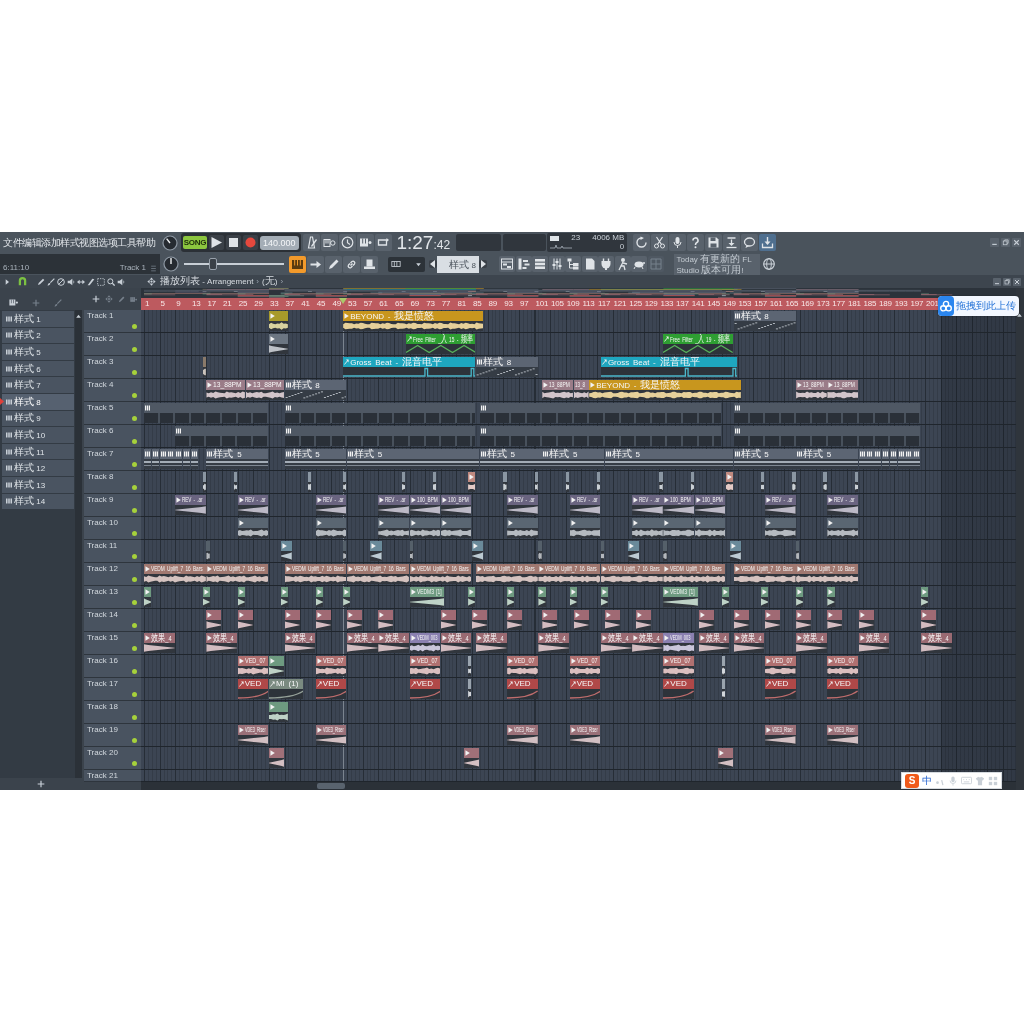 The height and width of the screenshot is (1024, 1024). Describe the element at coordinates (38, 451) in the screenshot. I see `pattern-item: 样式 11` at that location.